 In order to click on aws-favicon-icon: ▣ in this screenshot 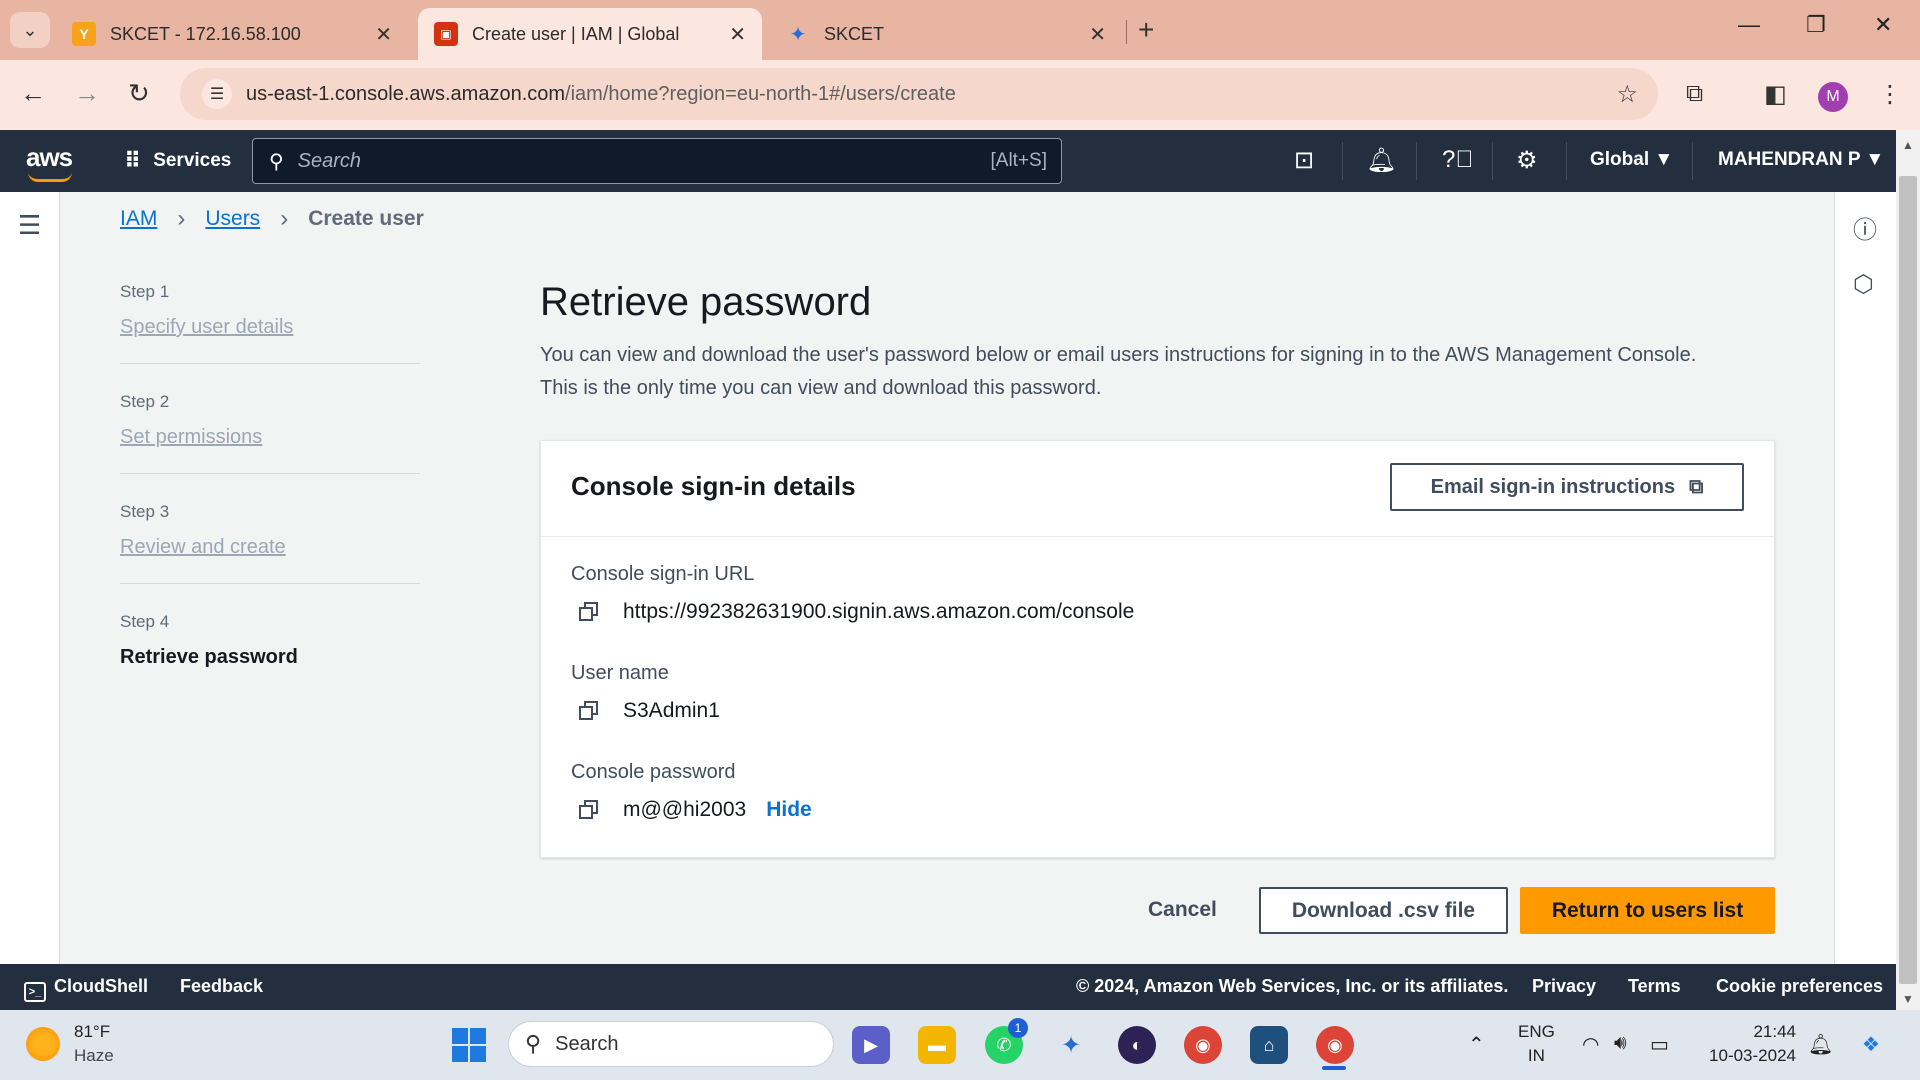, I will do `click(446, 34)`.